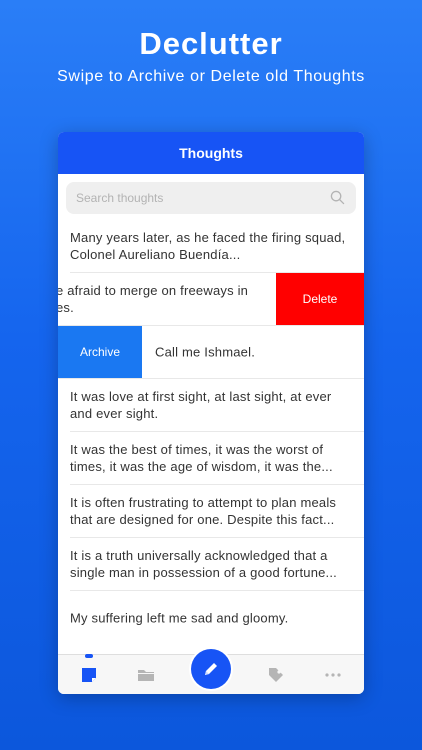 Image resolution: width=422 pixels, height=750 pixels. Describe the element at coordinates (211, 43) in the screenshot. I see `promo-title: Declutter` at that location.